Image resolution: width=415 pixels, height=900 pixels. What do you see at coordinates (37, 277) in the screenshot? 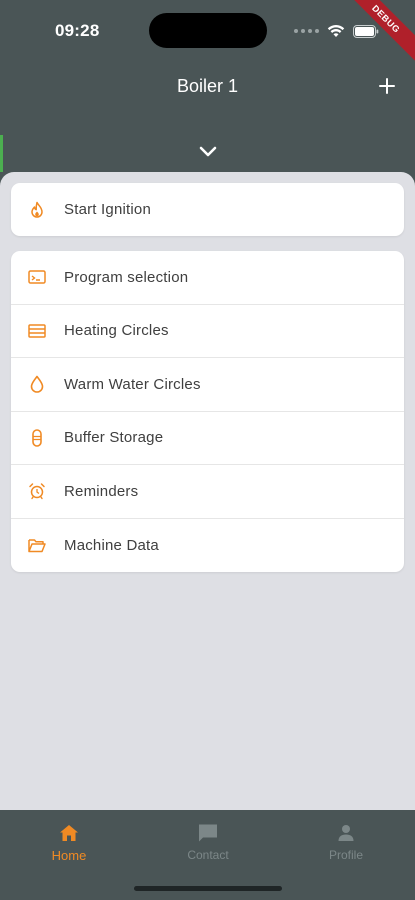
I see `program-window-icon` at bounding box center [37, 277].